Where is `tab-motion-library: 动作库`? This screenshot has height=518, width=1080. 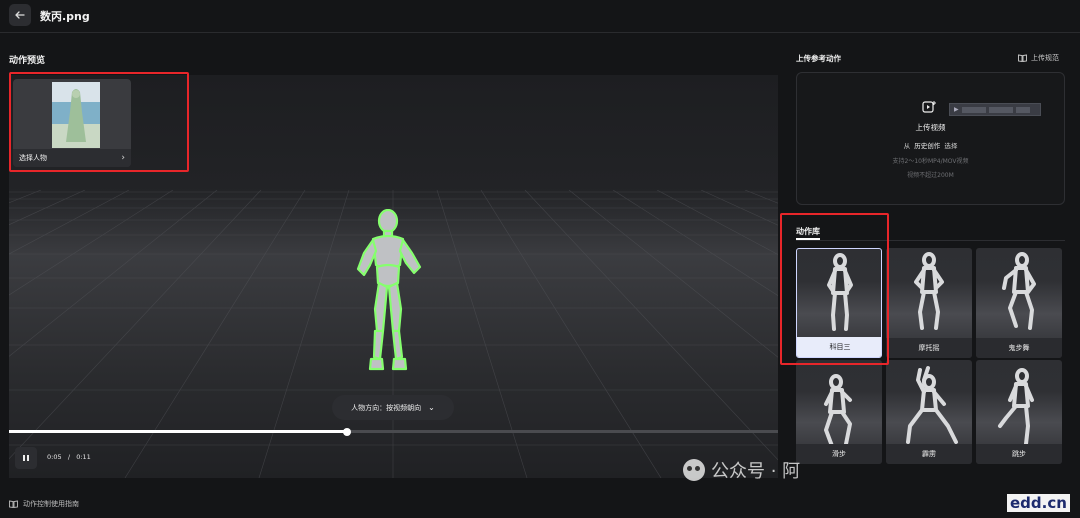
tab-motion-library: 动作库 is located at coordinates (808, 231).